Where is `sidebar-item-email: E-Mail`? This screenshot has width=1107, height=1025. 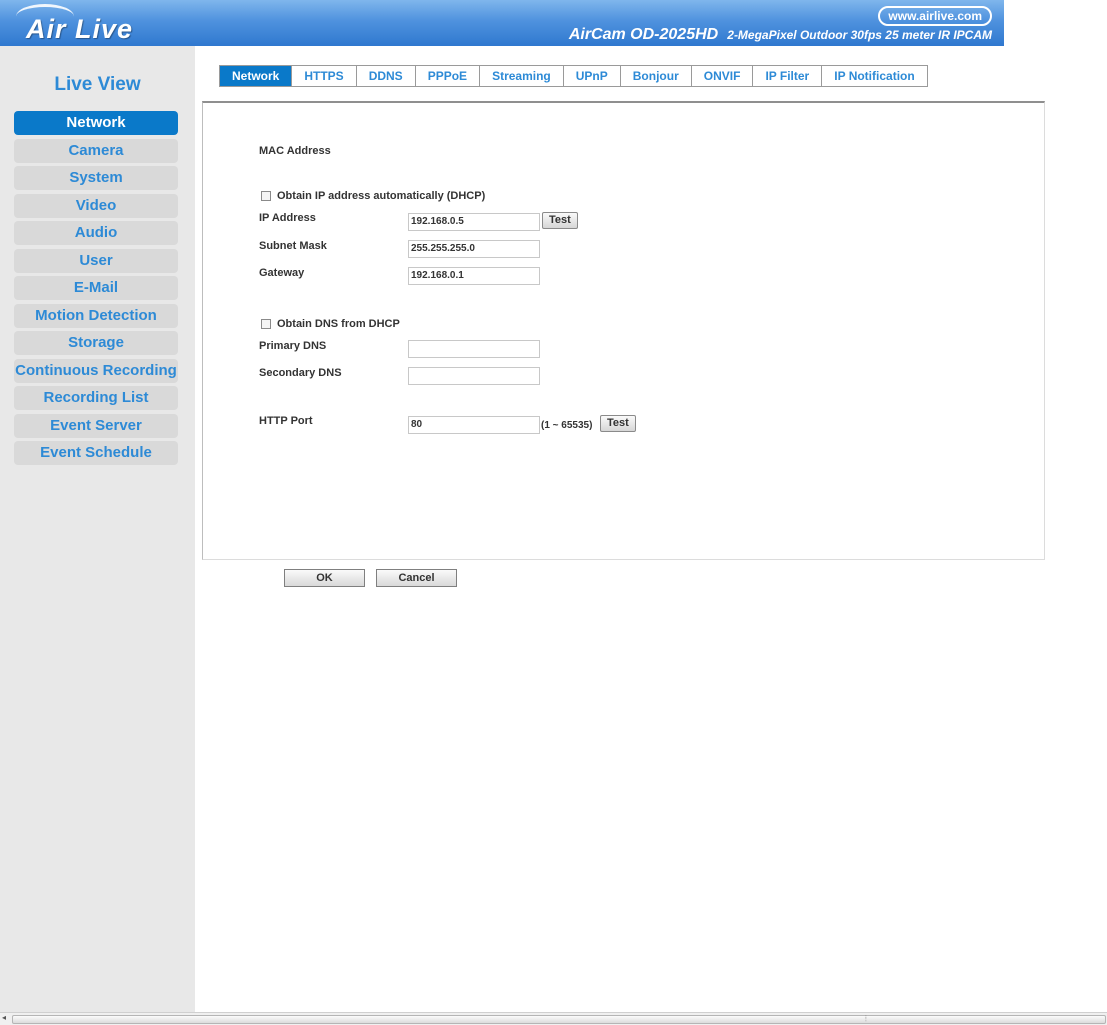
sidebar-item-email: E-Mail is located at coordinates (96, 288).